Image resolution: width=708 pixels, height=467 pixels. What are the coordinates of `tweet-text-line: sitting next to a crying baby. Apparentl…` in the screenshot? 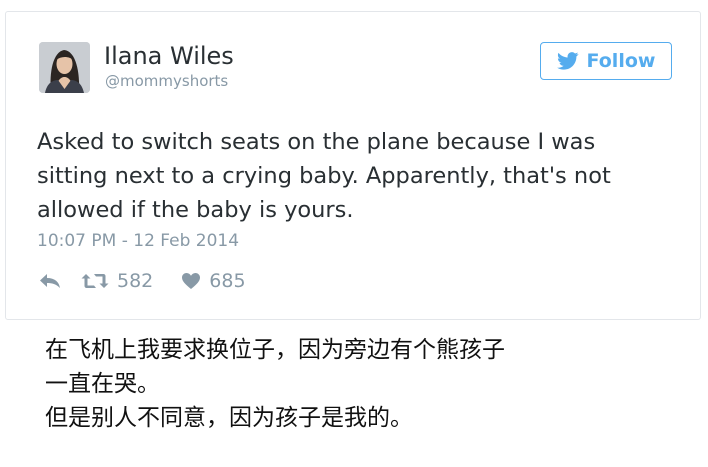 It's located at (324, 176).